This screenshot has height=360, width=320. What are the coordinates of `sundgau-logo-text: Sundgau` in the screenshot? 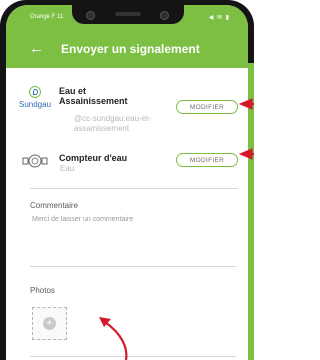 It's located at (35, 104).